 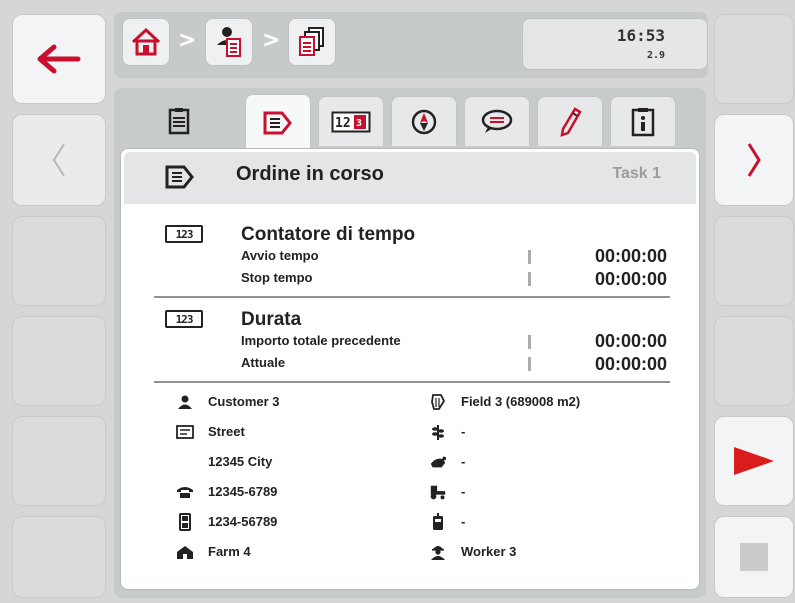 What do you see at coordinates (263, 362) in the screenshot?
I see `current-label: Attuale` at bounding box center [263, 362].